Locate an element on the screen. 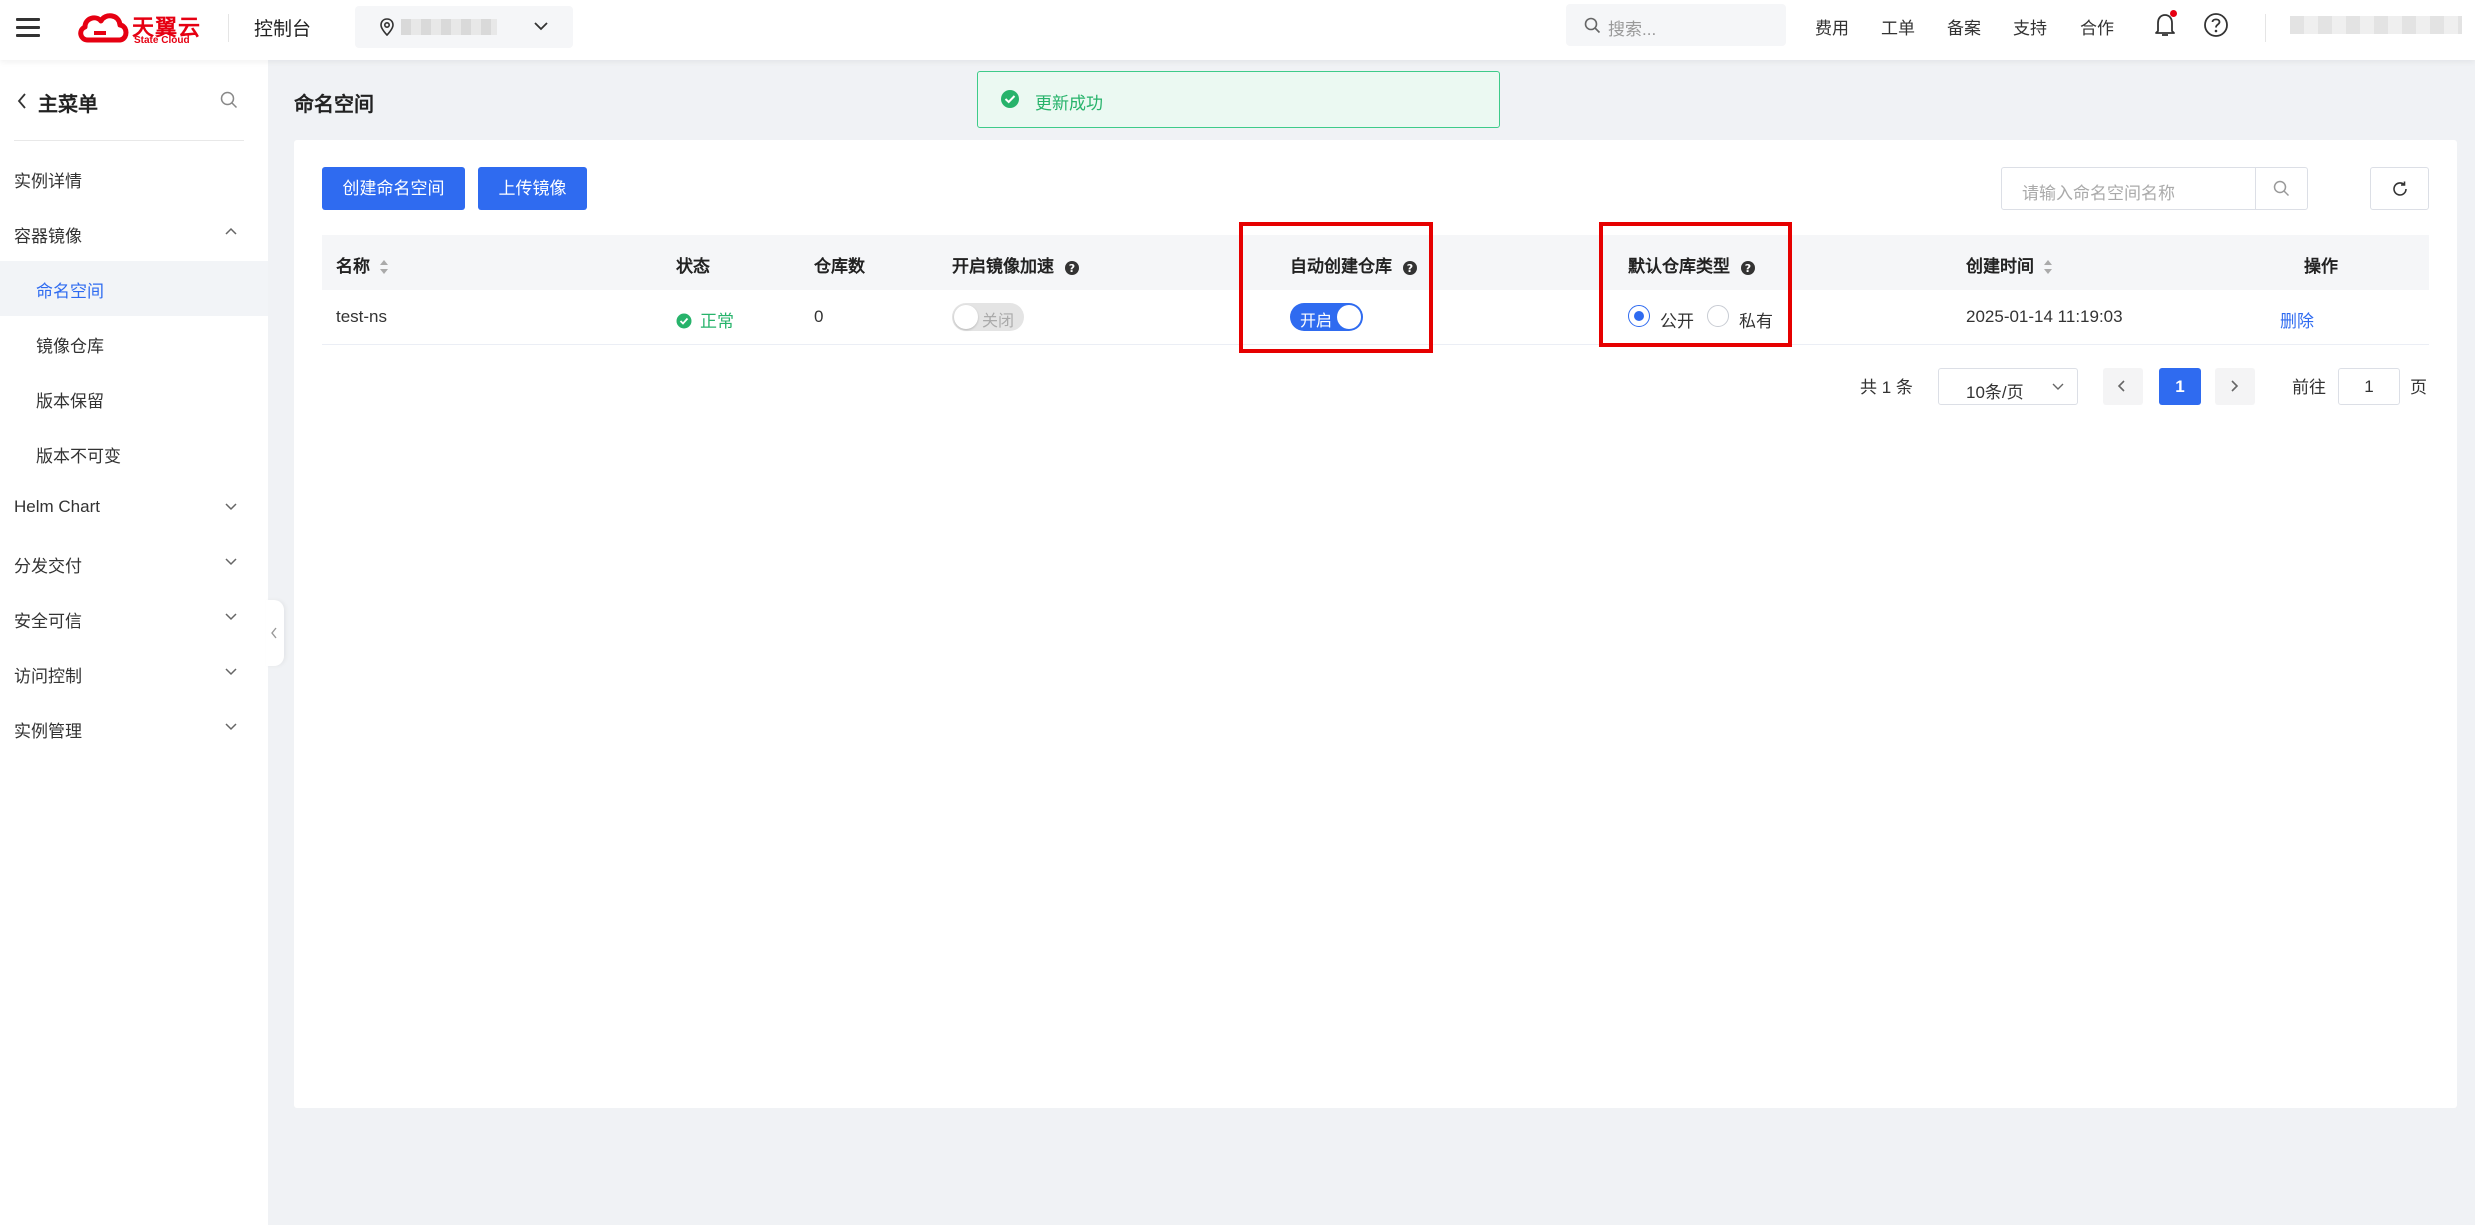 The height and width of the screenshot is (1225, 2475). next-page-button is located at coordinates (2235, 386).